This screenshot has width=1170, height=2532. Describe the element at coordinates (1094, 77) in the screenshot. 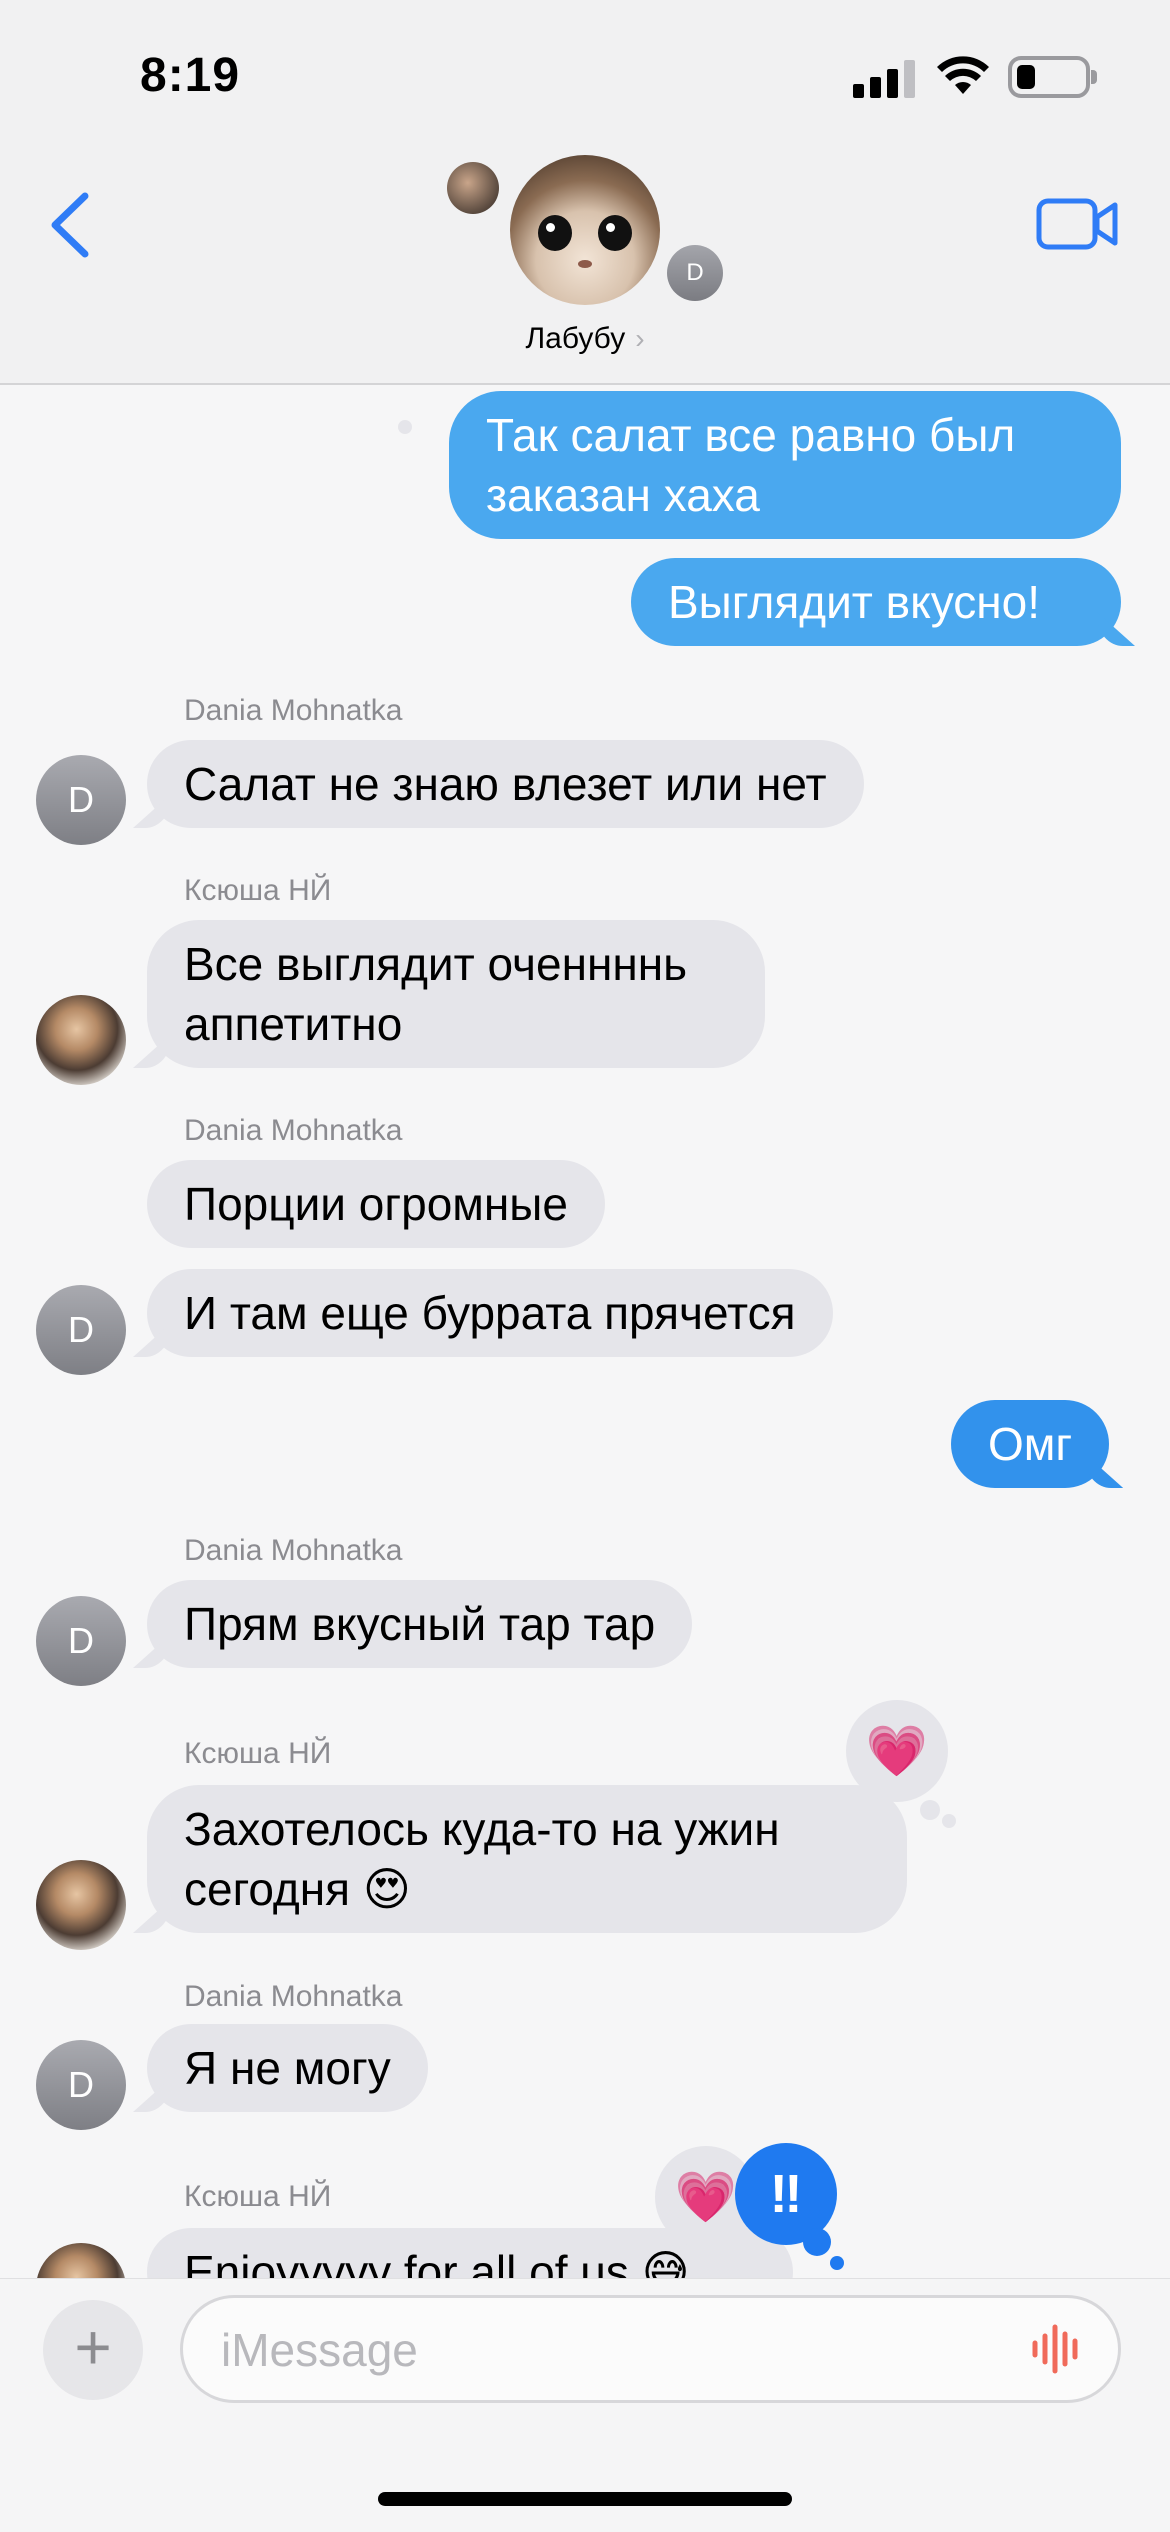

I see `battery-tip` at that location.